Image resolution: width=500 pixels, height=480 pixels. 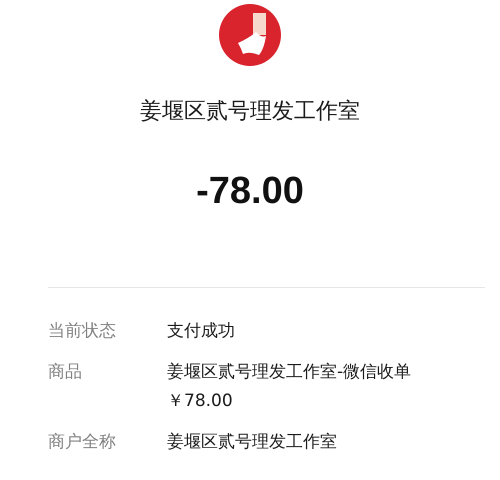 What do you see at coordinates (82, 331) in the screenshot?
I see `detail-label: 当前状态` at bounding box center [82, 331].